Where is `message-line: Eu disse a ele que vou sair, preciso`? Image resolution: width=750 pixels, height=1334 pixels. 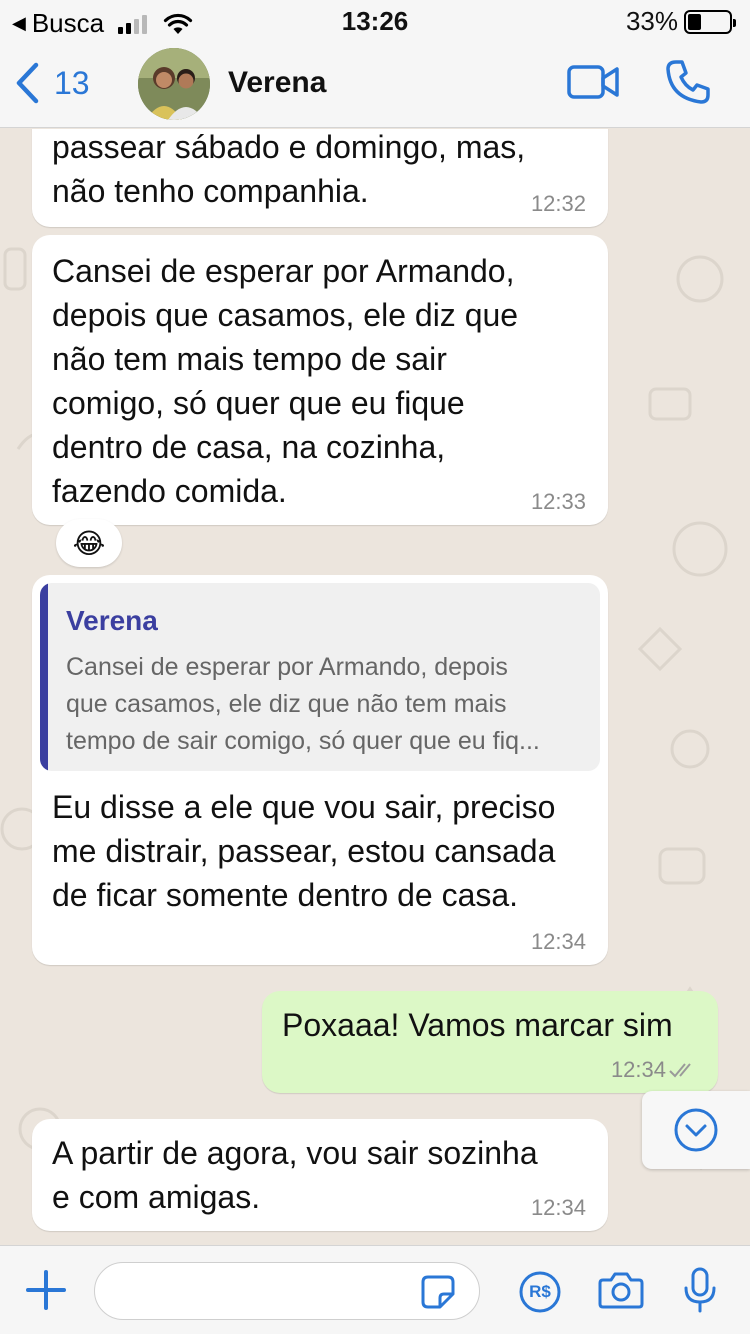 message-line: Eu disse a ele que vou sair, preciso is located at coordinates (304, 807).